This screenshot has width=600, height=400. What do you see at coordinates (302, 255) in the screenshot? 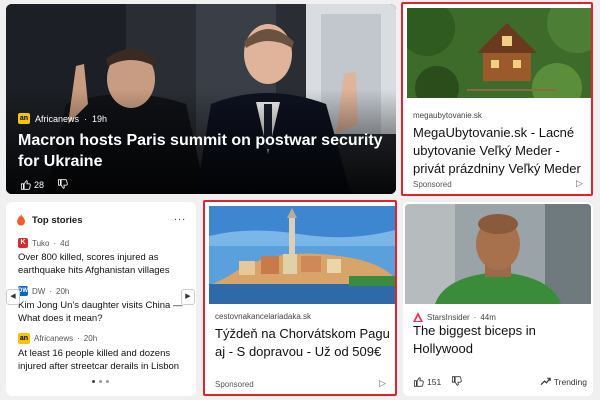
I see `ad-photo-coastal-town` at bounding box center [302, 255].